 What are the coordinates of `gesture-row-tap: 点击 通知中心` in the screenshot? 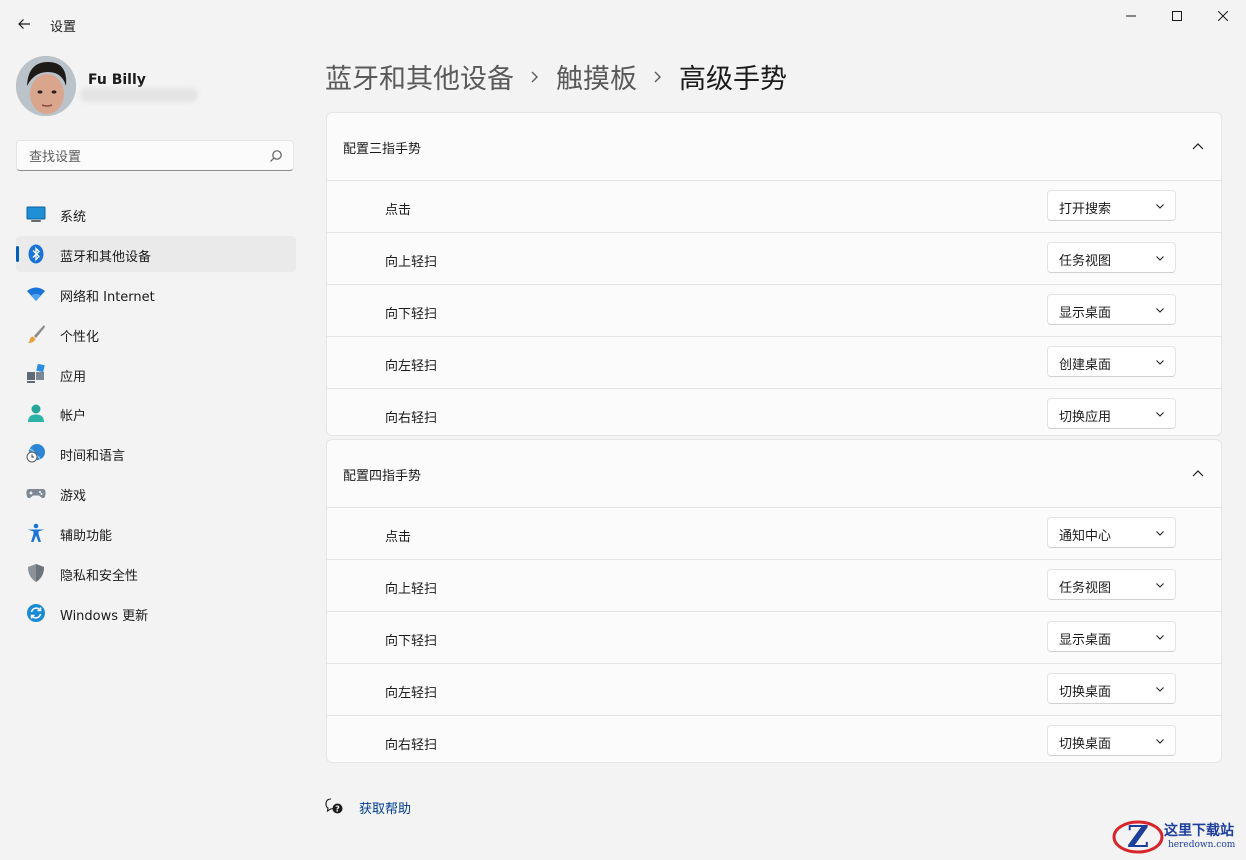 It's located at (774, 534).